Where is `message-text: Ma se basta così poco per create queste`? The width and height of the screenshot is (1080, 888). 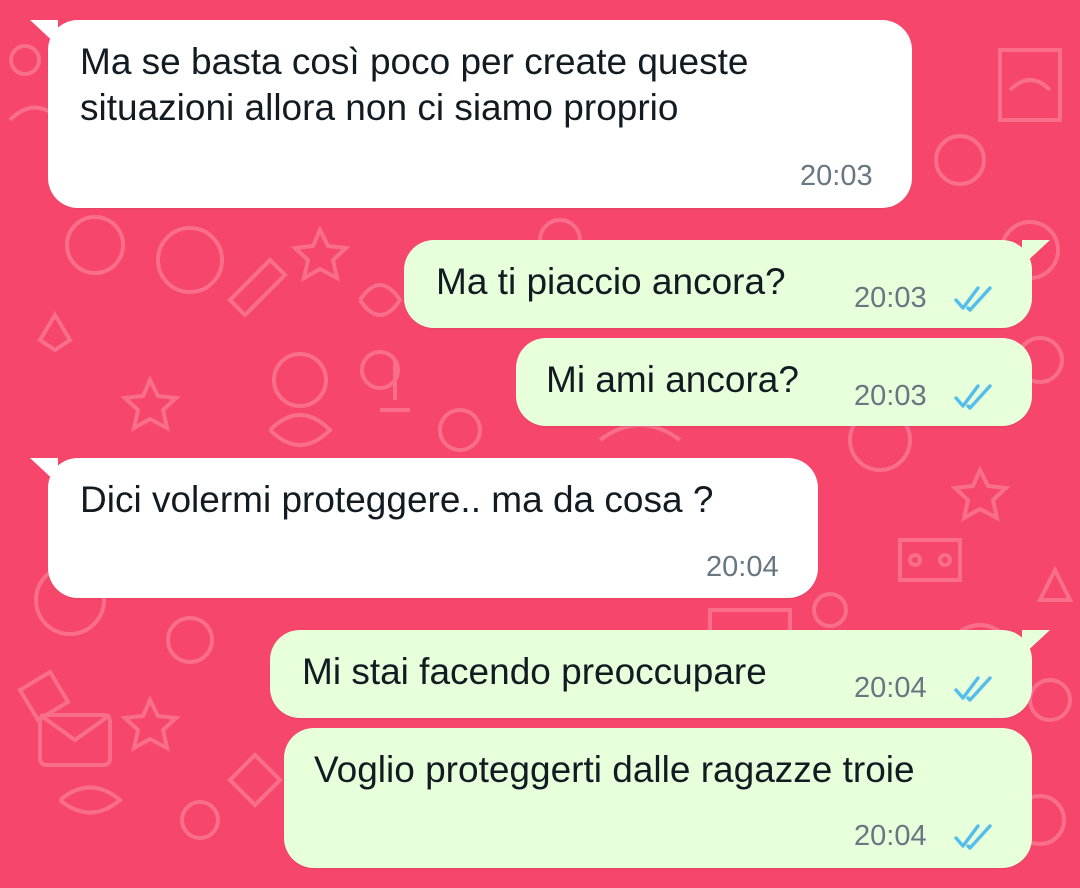 message-text: Ma se basta così poco per create queste is located at coordinates (414, 61).